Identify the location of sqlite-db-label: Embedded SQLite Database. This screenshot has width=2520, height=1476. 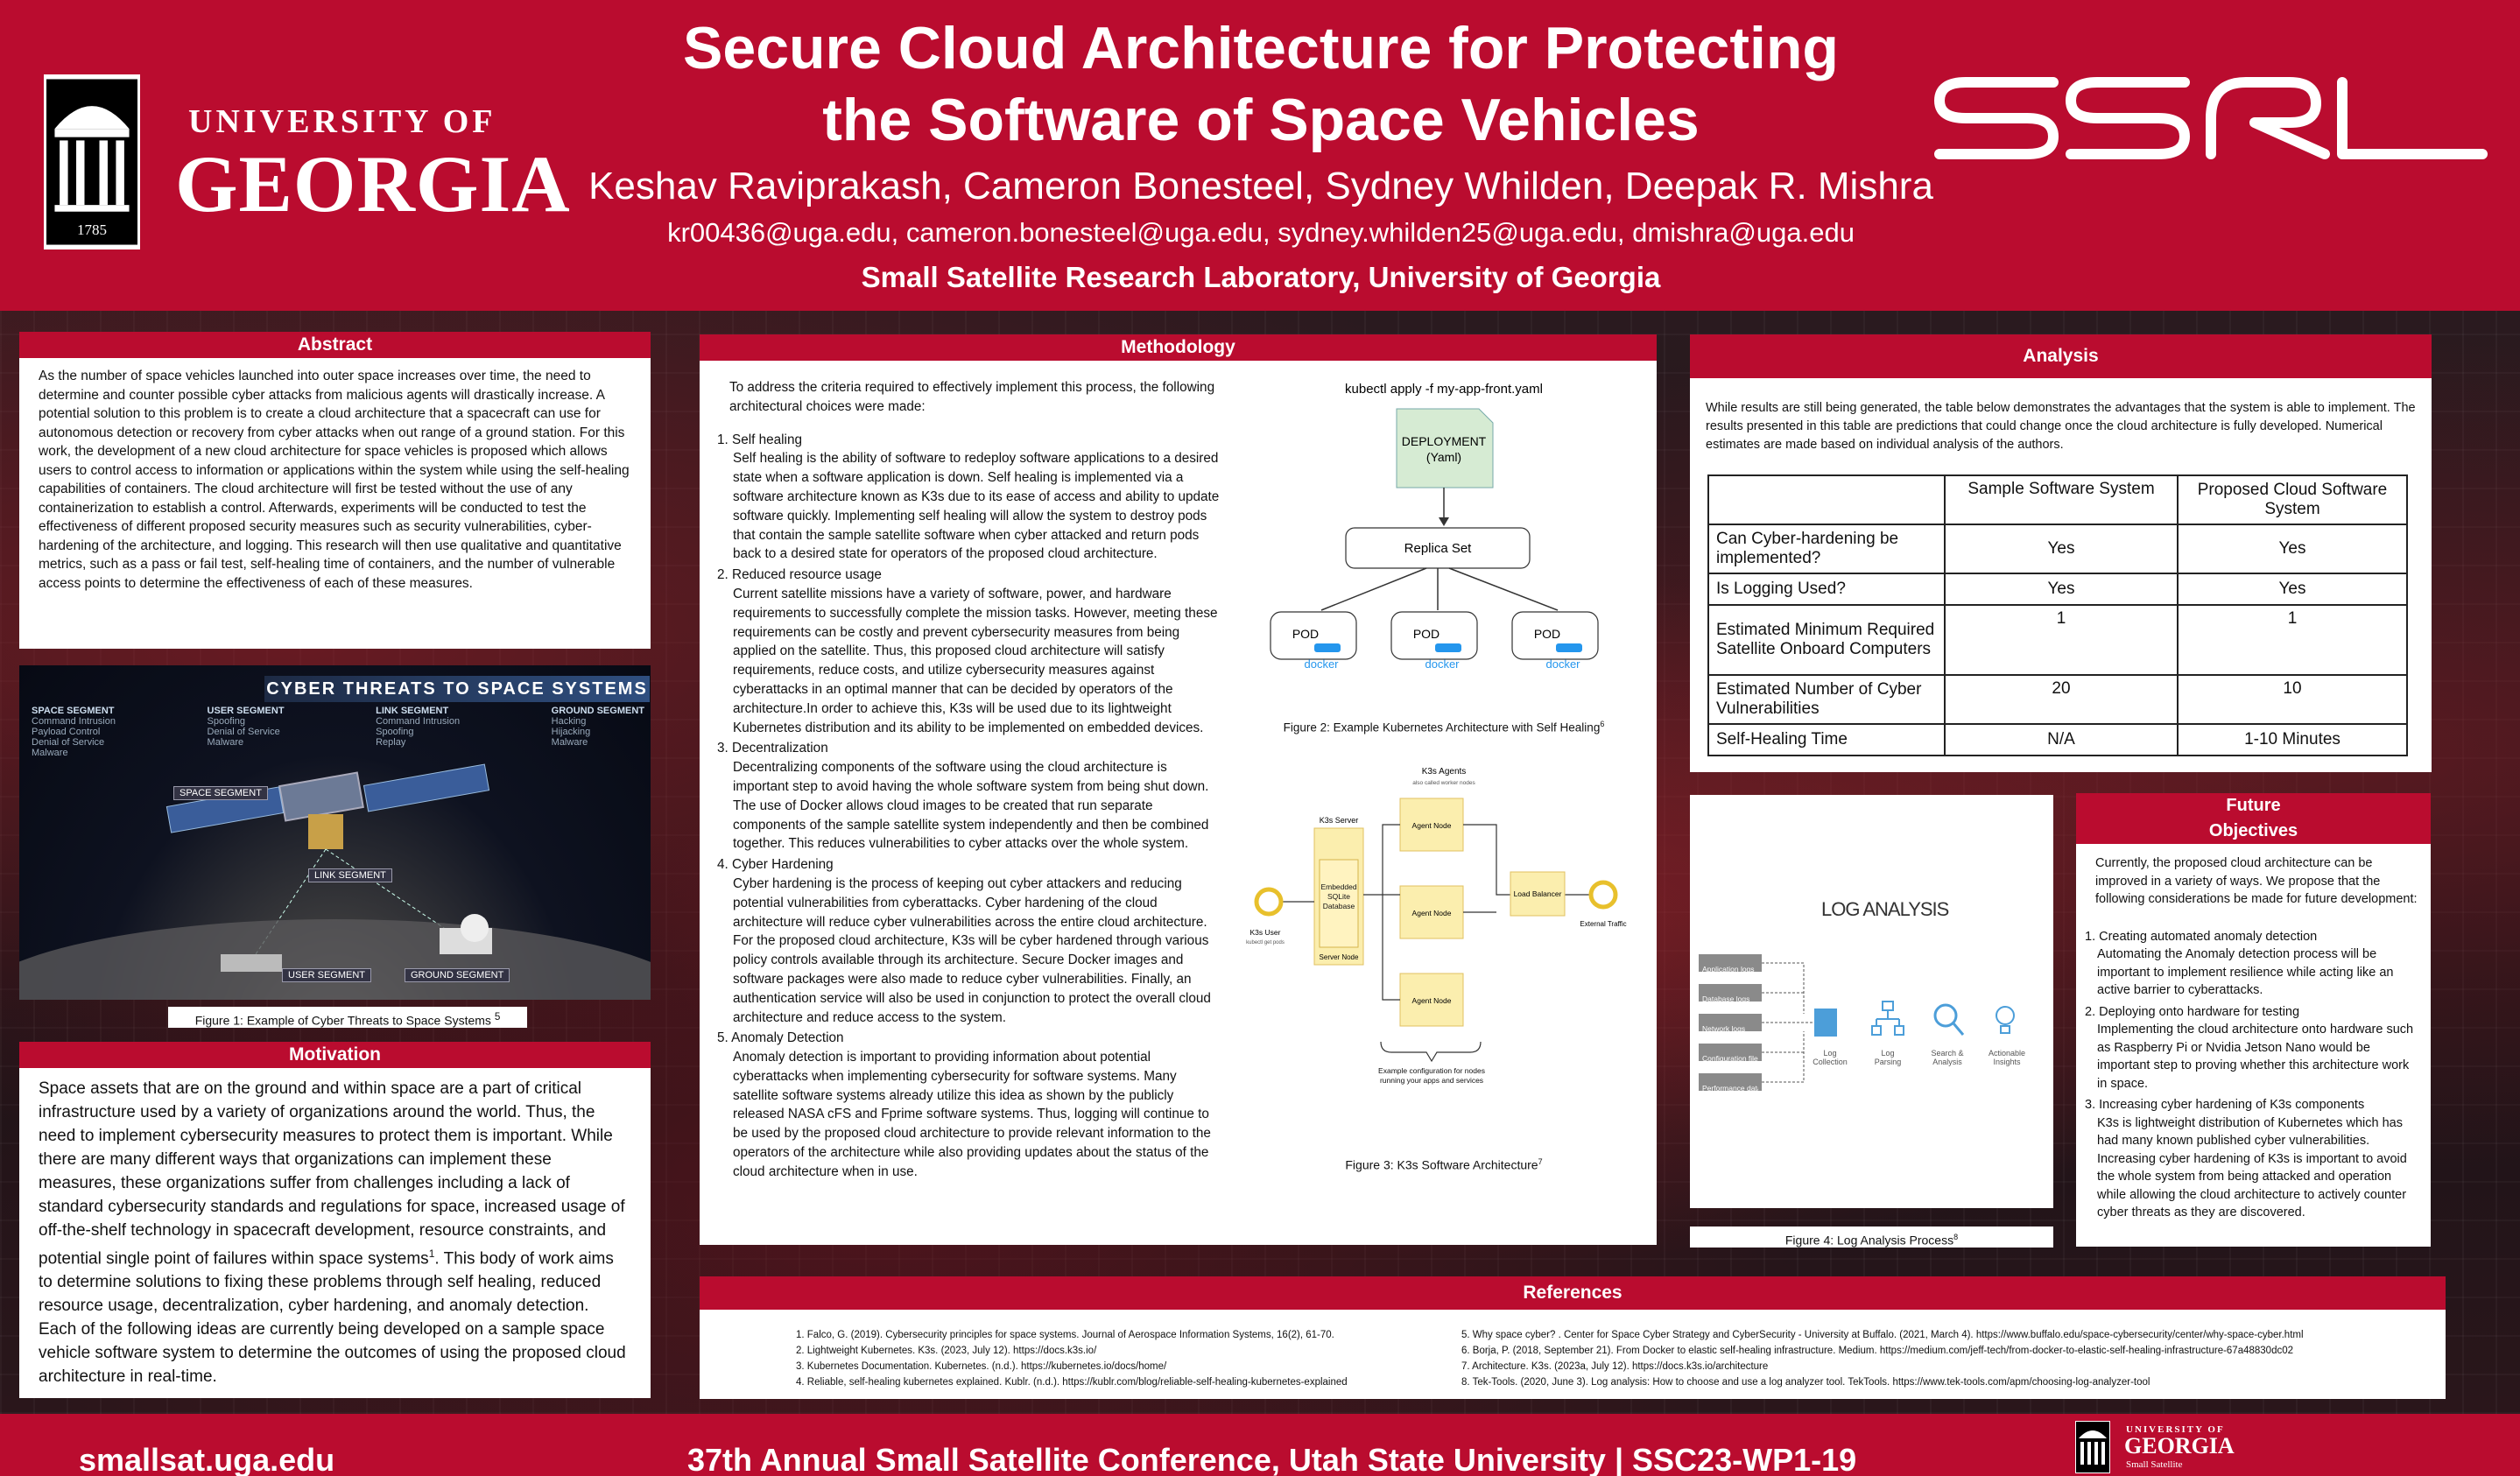
(1338, 896).